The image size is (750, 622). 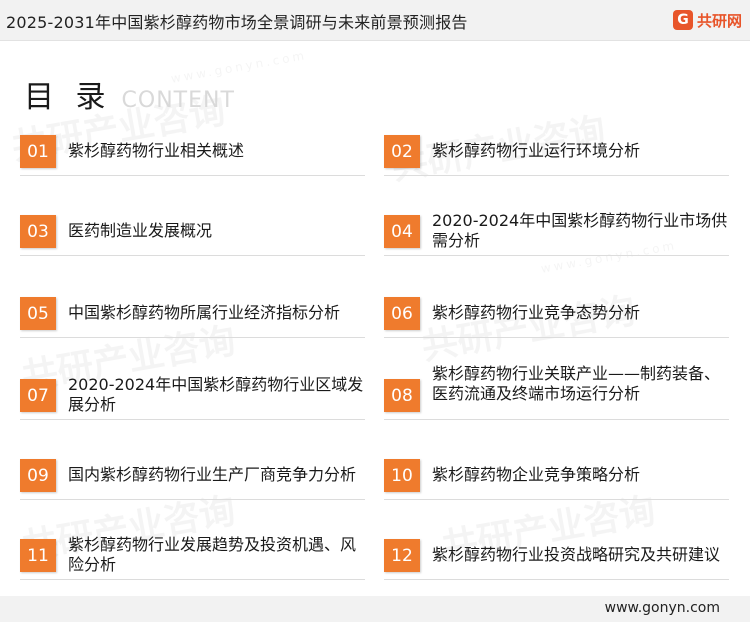 What do you see at coordinates (402, 555) in the screenshot?
I see `toc-item-number: 12` at bounding box center [402, 555].